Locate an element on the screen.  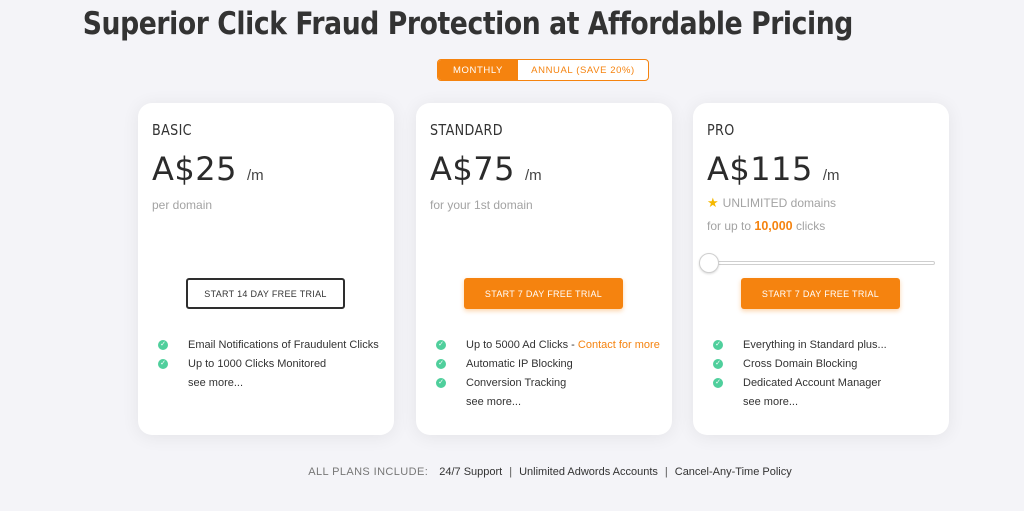
list-item: ✓ Cross Domain Blocking is located at coordinates (800, 363).